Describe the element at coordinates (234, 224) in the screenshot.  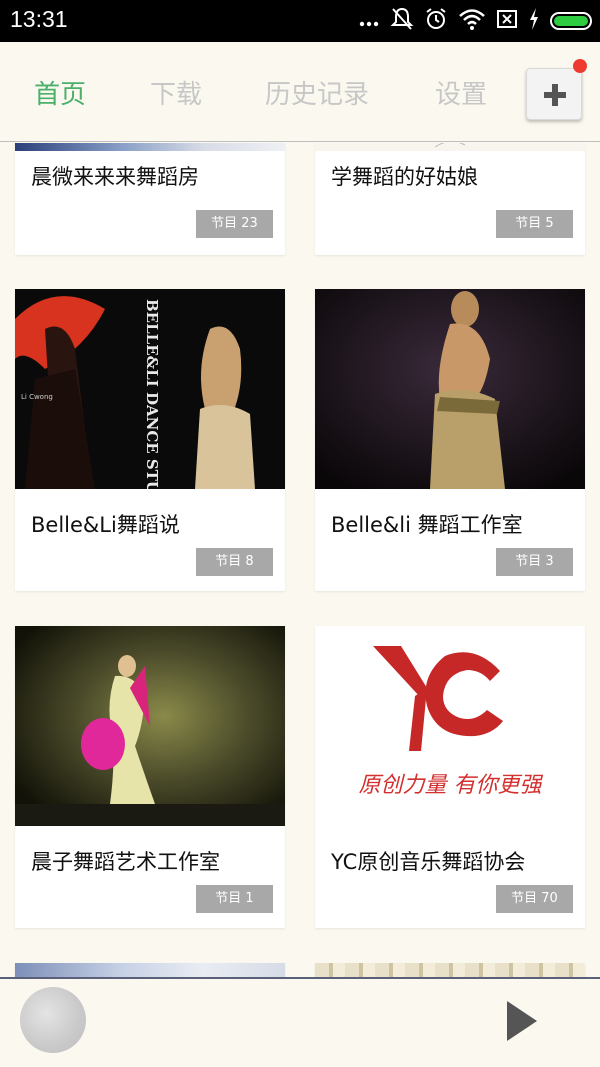
I see `episode-badge: 节目 23` at that location.